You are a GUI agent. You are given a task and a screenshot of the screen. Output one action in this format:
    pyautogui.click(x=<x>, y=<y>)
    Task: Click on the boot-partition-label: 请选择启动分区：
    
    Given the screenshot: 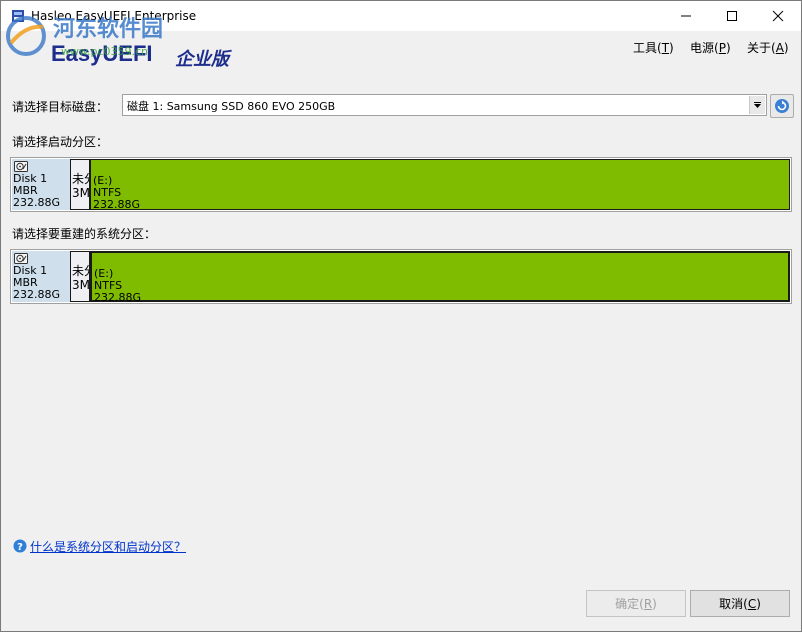 What is the action you would take?
    pyautogui.click(x=60, y=142)
    